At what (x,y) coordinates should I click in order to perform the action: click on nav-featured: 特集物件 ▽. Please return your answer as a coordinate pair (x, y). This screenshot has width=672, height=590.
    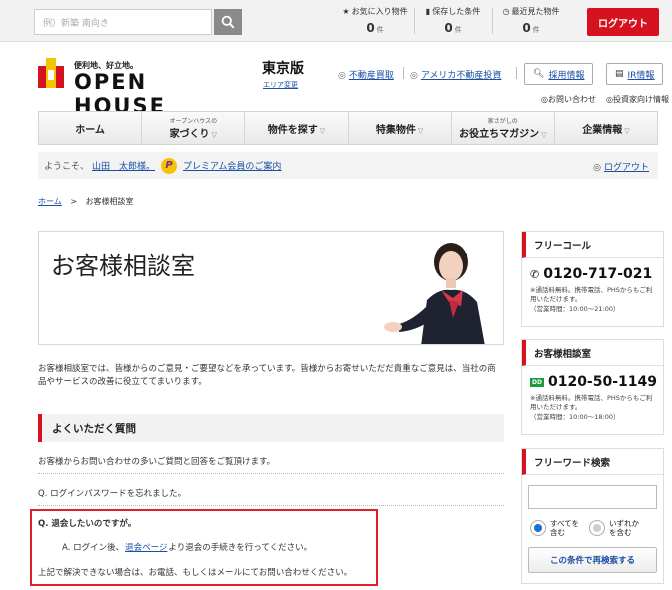
    Looking at the image, I should click on (400, 128).